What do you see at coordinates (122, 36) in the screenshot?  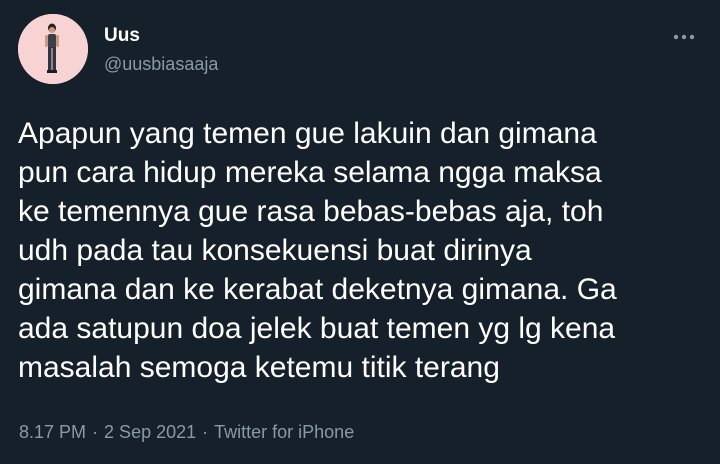 I see `display-name: Uus` at bounding box center [122, 36].